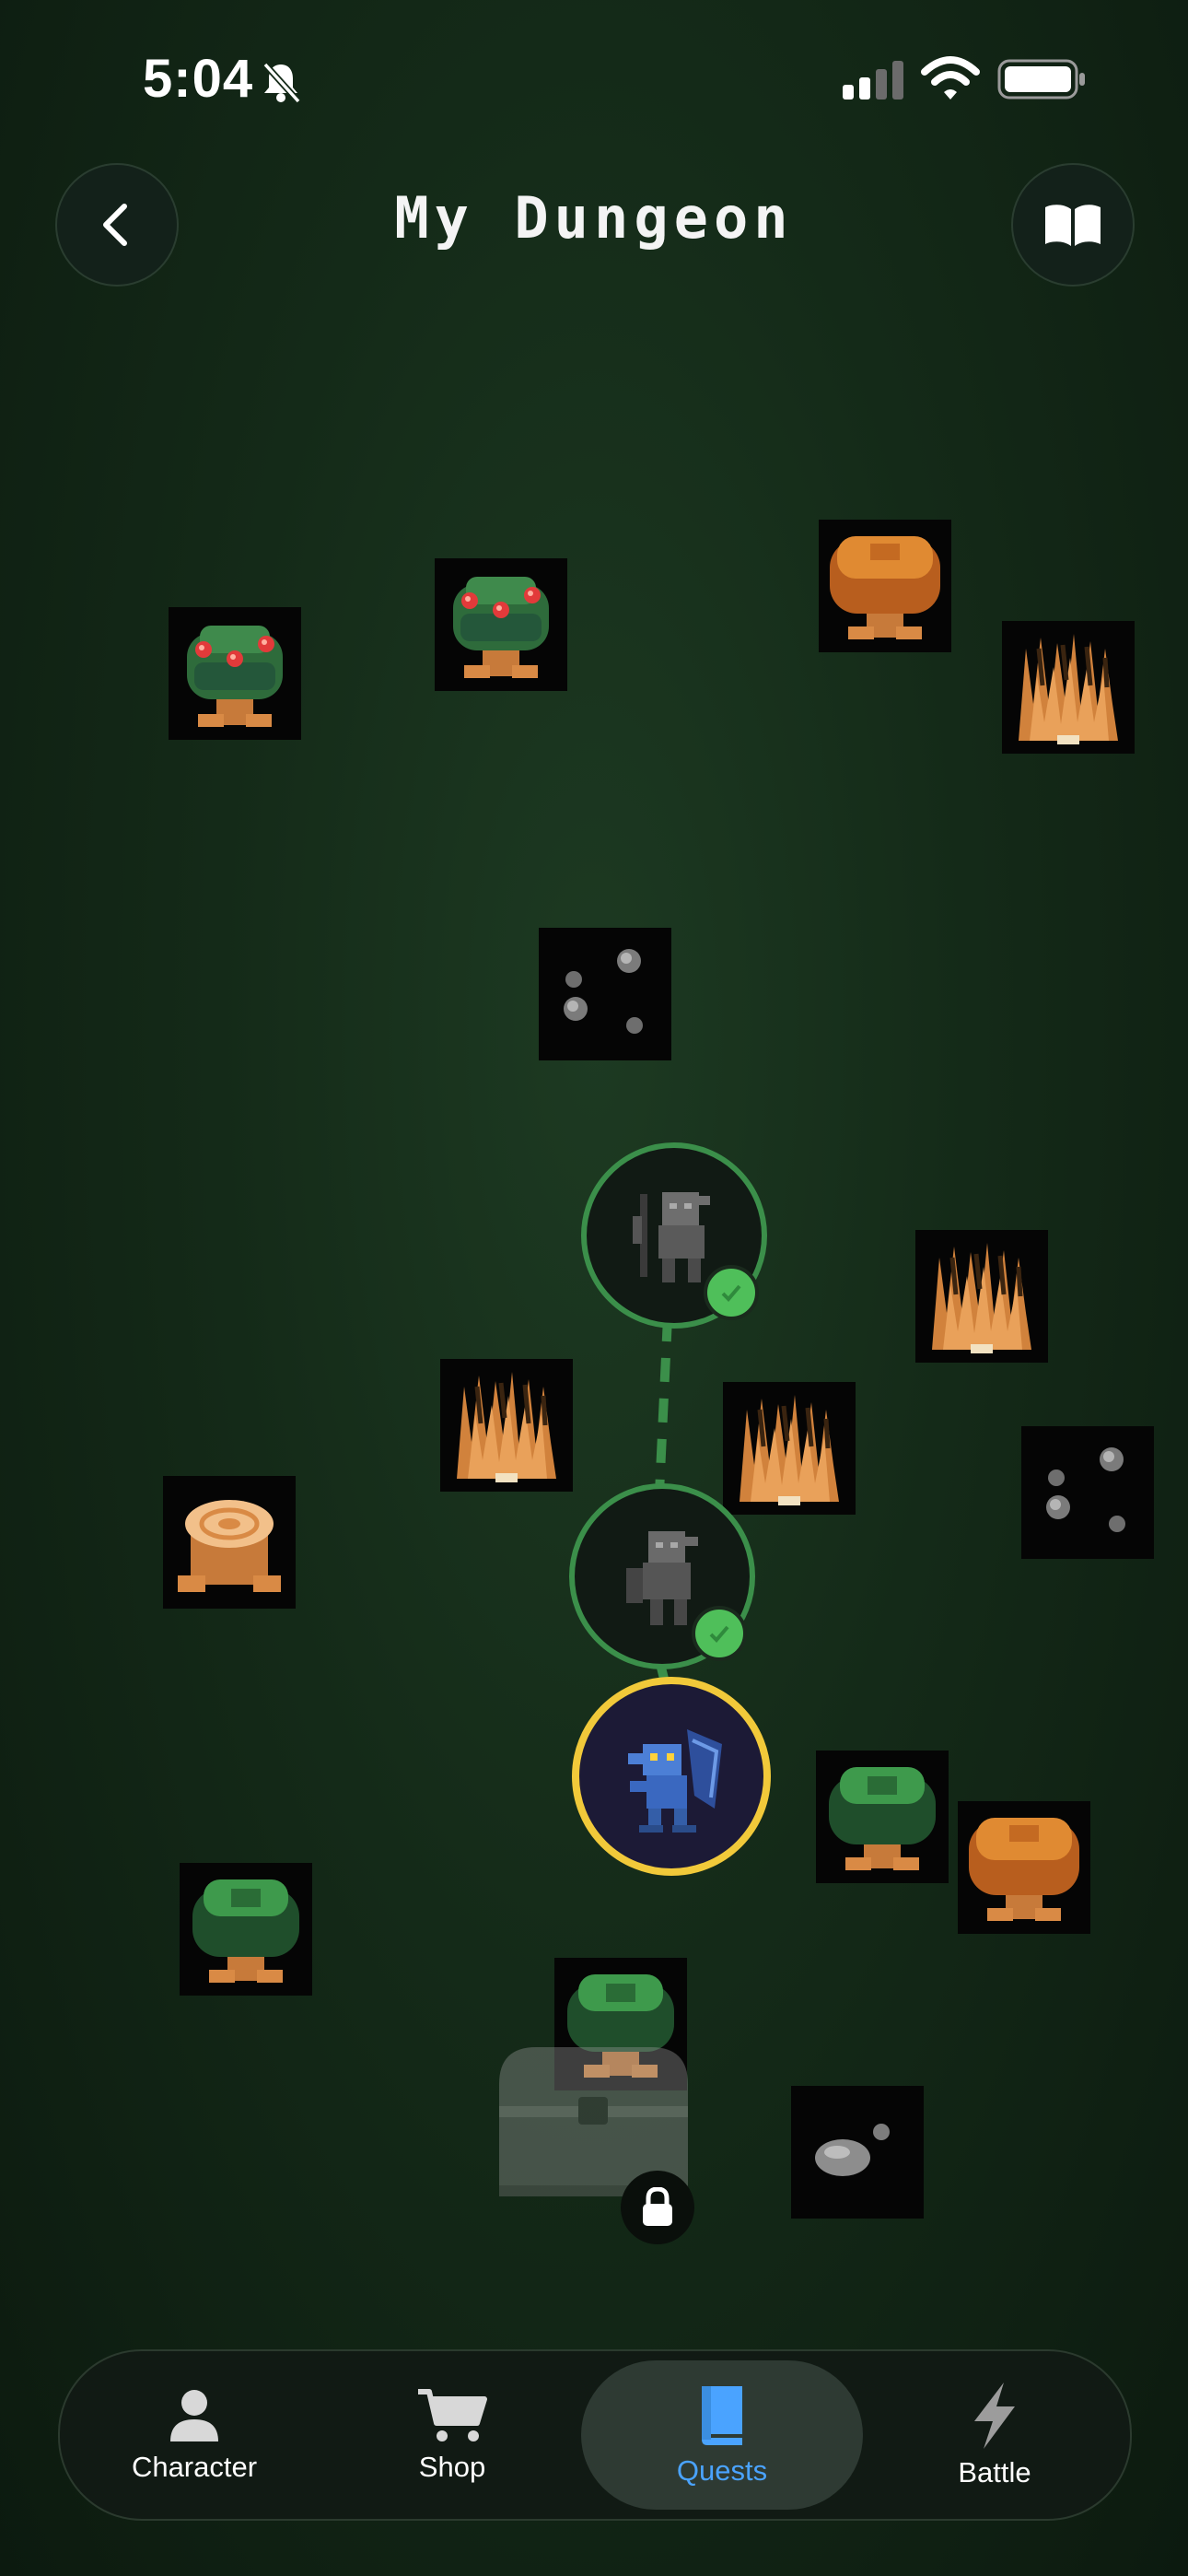  I want to click on tab-bar: Character Shop Quests Battle, so click(595, 2435).